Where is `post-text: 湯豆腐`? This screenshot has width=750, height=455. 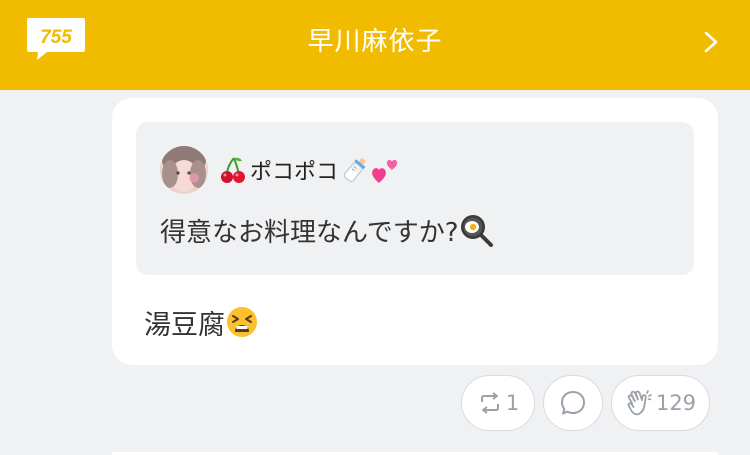 post-text: 湯豆腐 is located at coordinates (201, 322).